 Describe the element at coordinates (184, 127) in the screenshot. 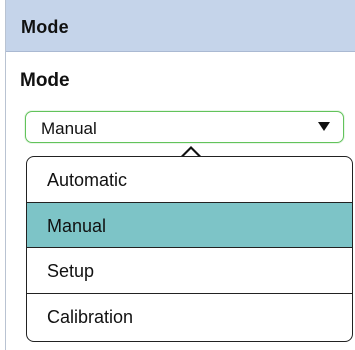

I see `mode-select: Manual` at that location.